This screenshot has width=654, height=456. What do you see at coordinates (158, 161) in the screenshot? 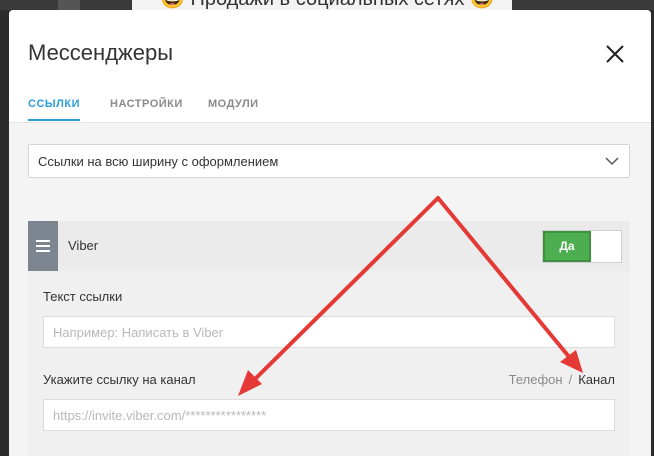
I see `layout-select-value: Ссылки на всю ширину с оформлением` at bounding box center [158, 161].